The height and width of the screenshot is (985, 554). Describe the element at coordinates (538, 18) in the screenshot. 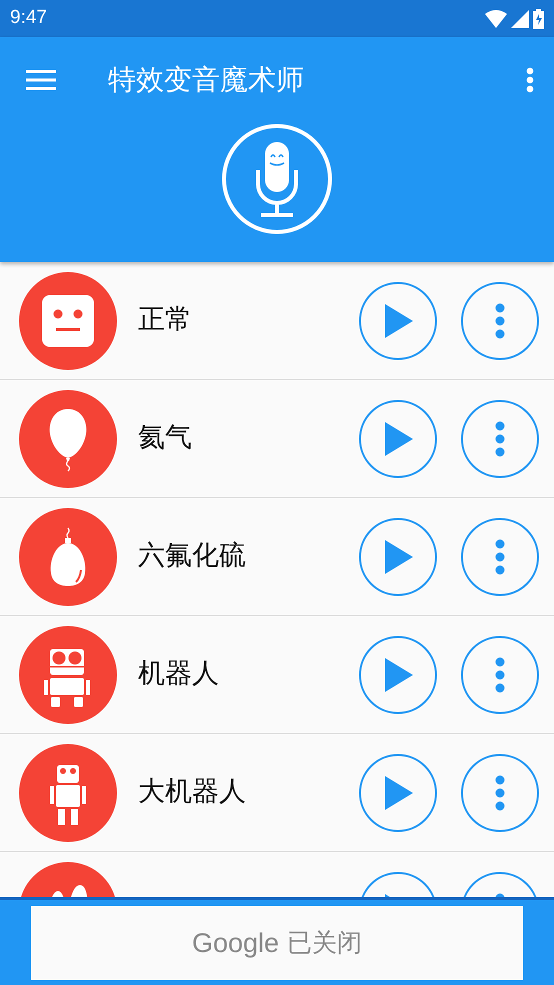

I see `battery-icon` at that location.